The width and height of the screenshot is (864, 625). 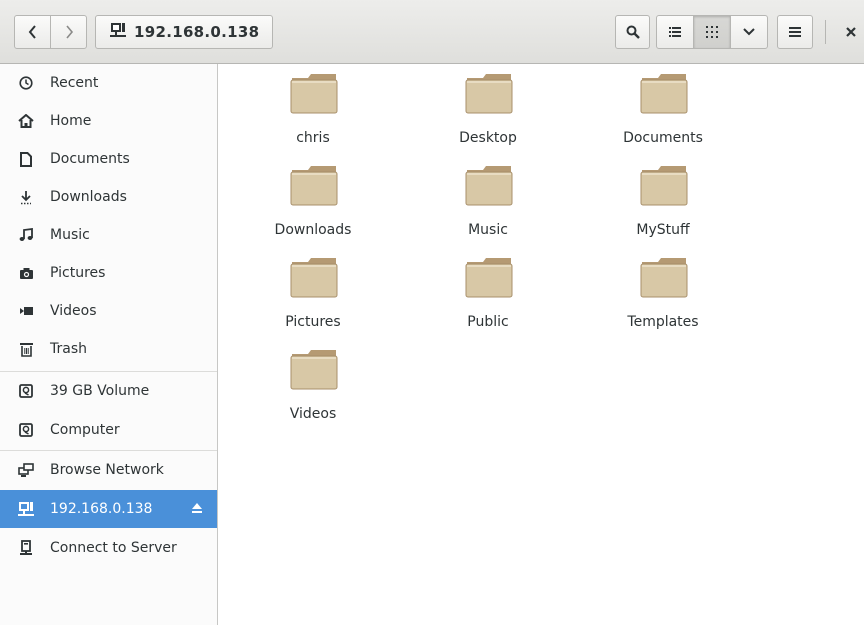 I want to click on folder-label: Pictures, so click(x=313, y=322).